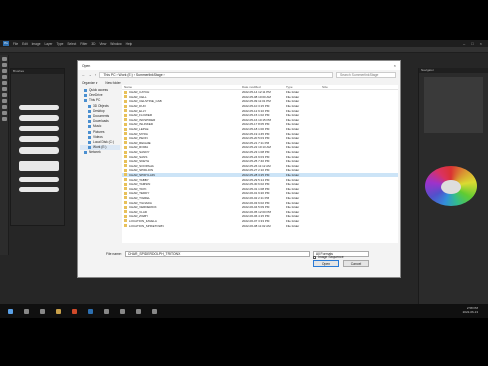 The image size is (488, 366). What do you see at coordinates (15, 44) in the screenshot?
I see `menu-file: File` at bounding box center [15, 44].